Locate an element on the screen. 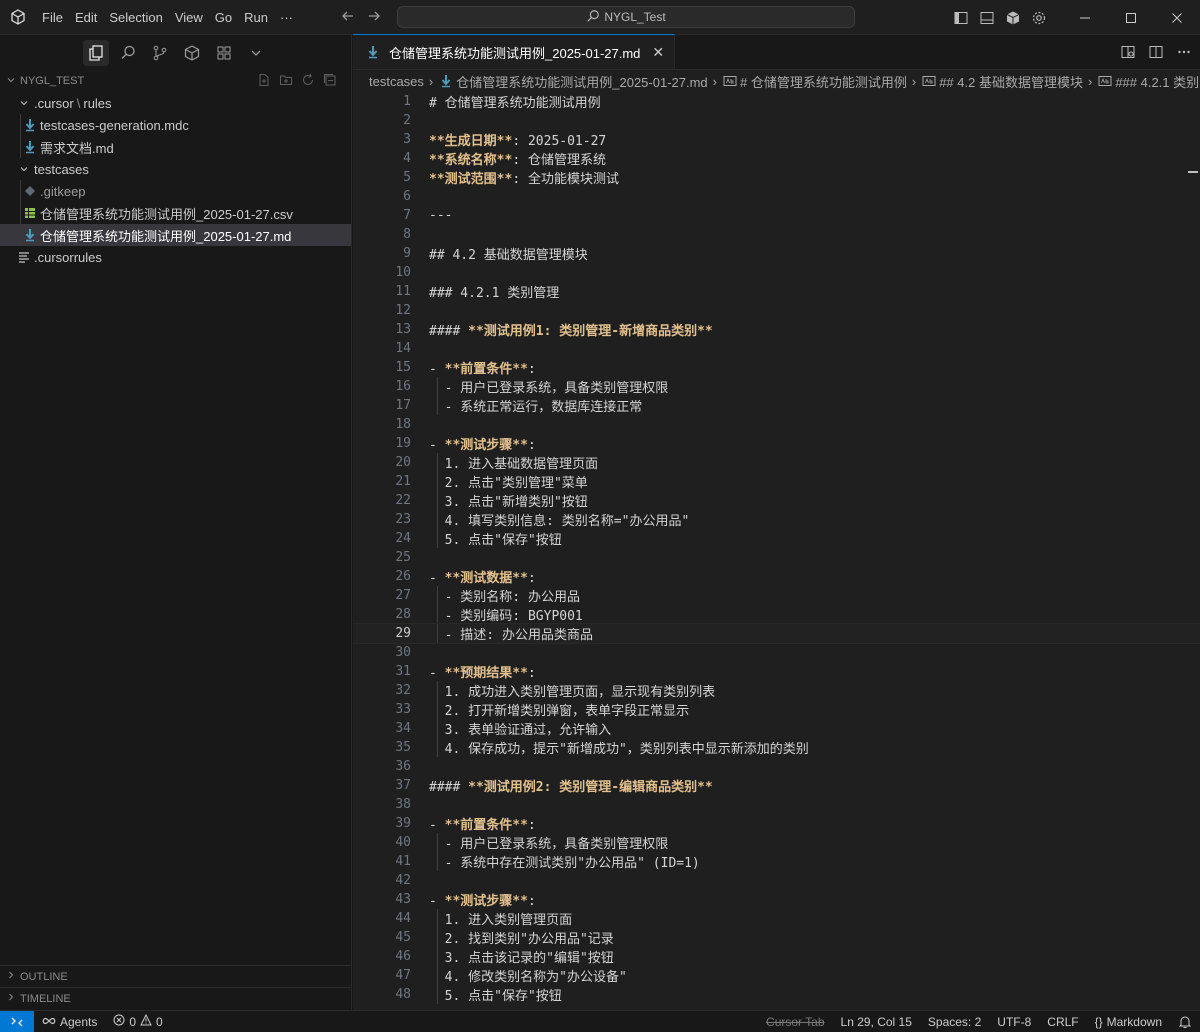  back-arrow-icon is located at coordinates (348, 17).